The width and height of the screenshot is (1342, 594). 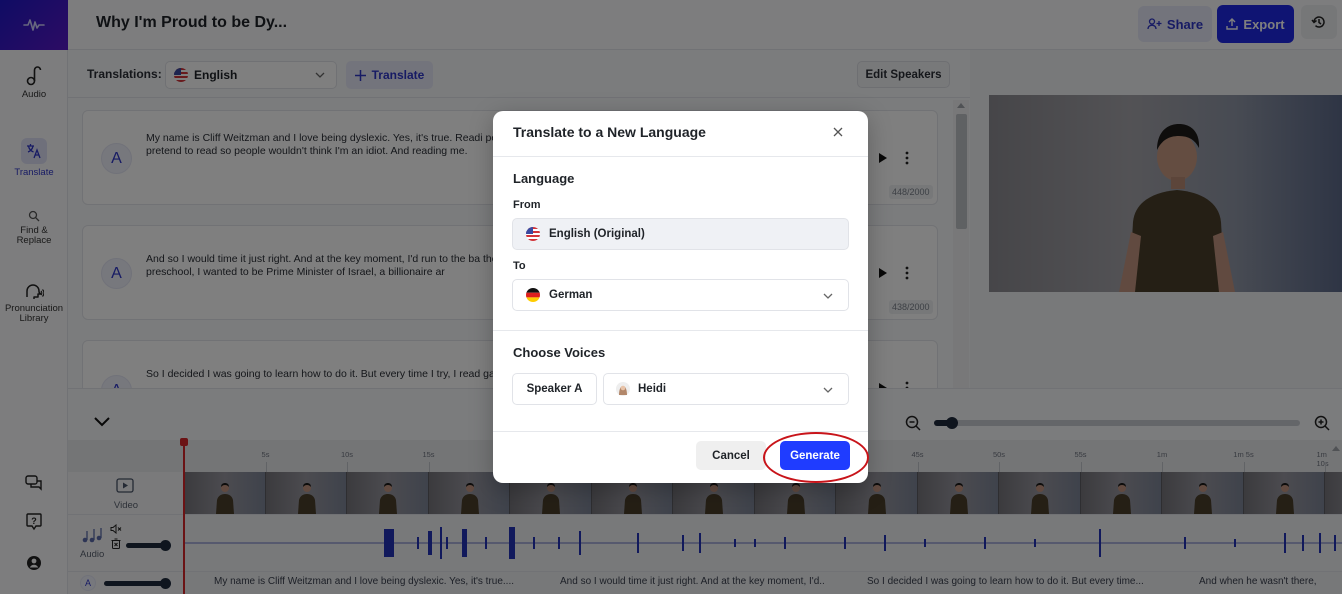 What do you see at coordinates (726, 389) in the screenshot?
I see `voice-select: Heidi` at bounding box center [726, 389].